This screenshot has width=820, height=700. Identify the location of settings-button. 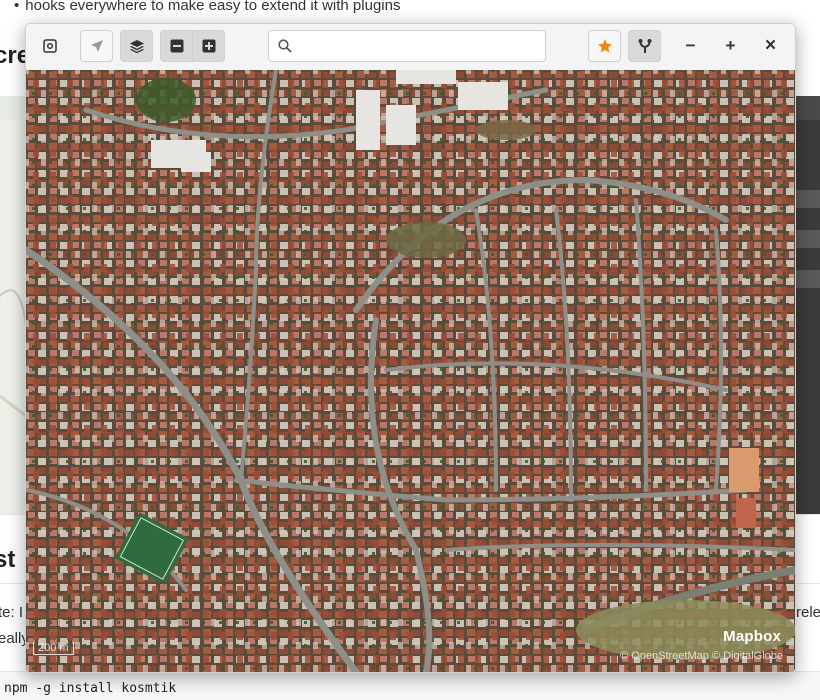
(49, 46).